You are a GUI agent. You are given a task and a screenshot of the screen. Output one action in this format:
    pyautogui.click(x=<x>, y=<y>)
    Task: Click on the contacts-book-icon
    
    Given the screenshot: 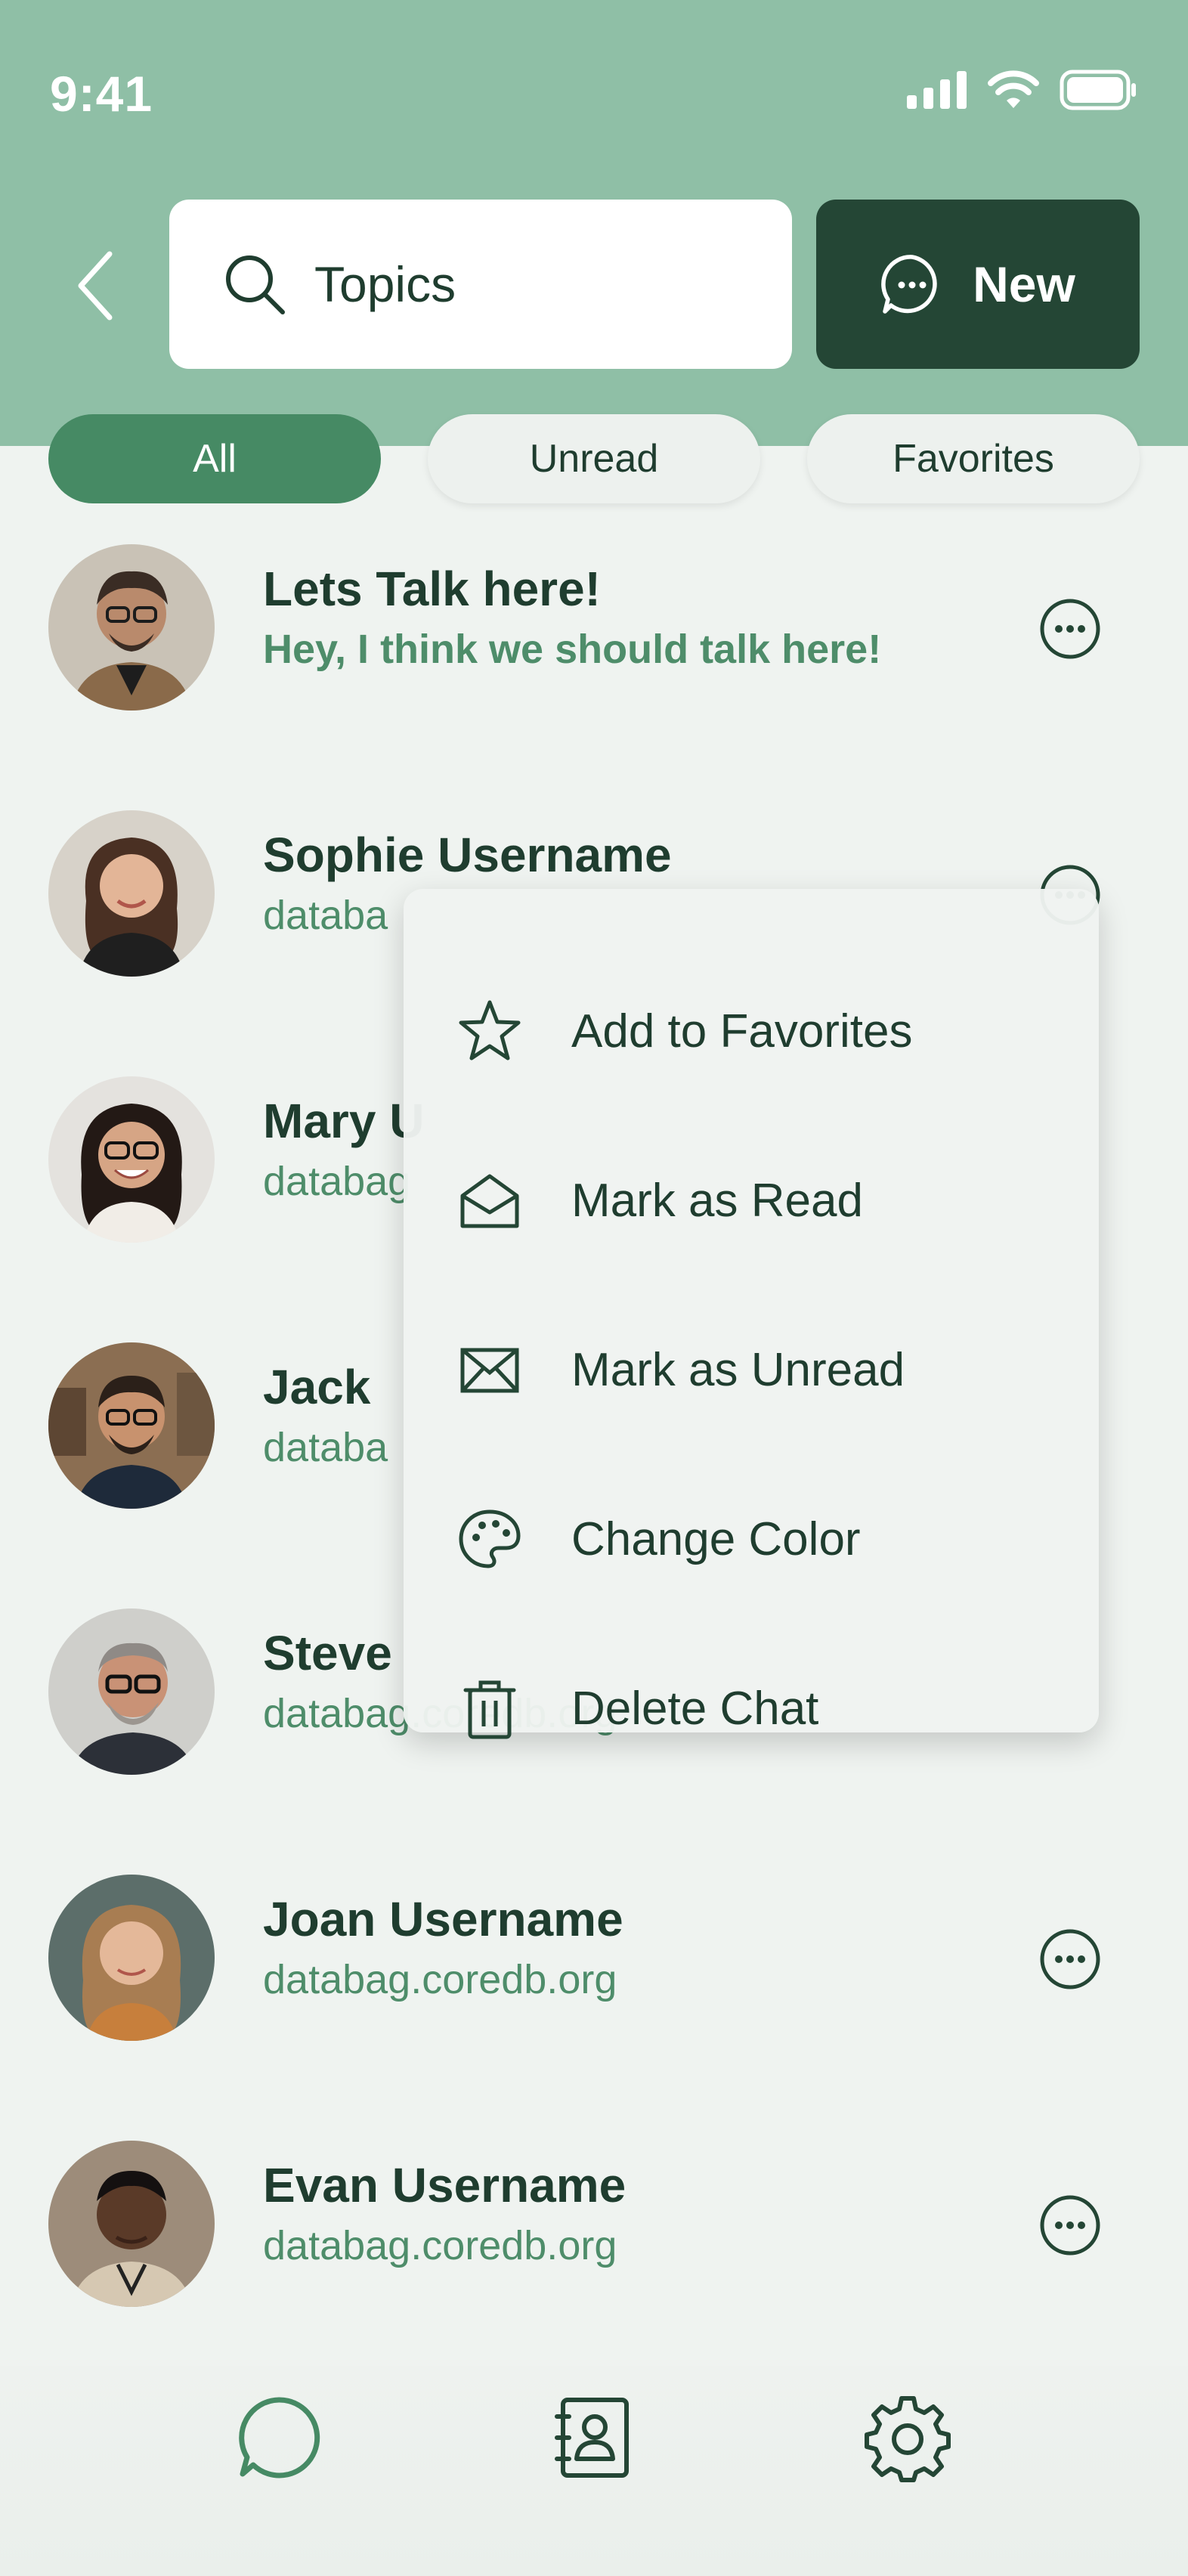 What is the action you would take?
    pyautogui.click(x=592, y=2438)
    